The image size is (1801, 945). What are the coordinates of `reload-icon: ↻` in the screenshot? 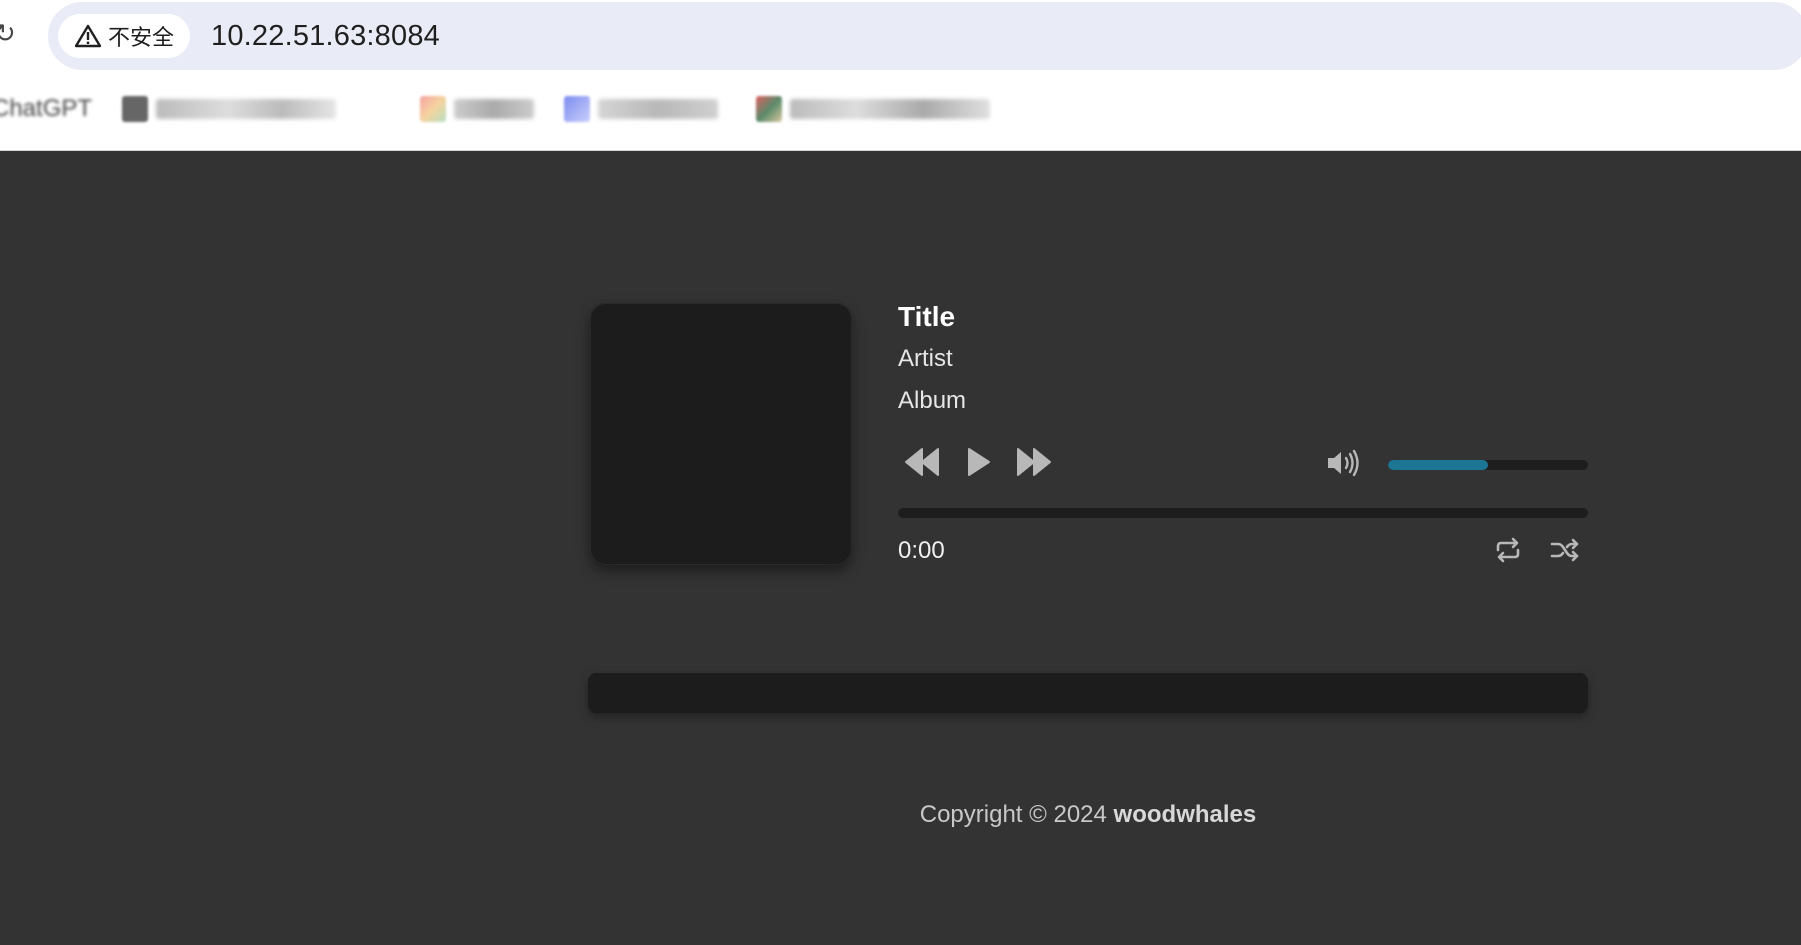 It's located at (8, 34).